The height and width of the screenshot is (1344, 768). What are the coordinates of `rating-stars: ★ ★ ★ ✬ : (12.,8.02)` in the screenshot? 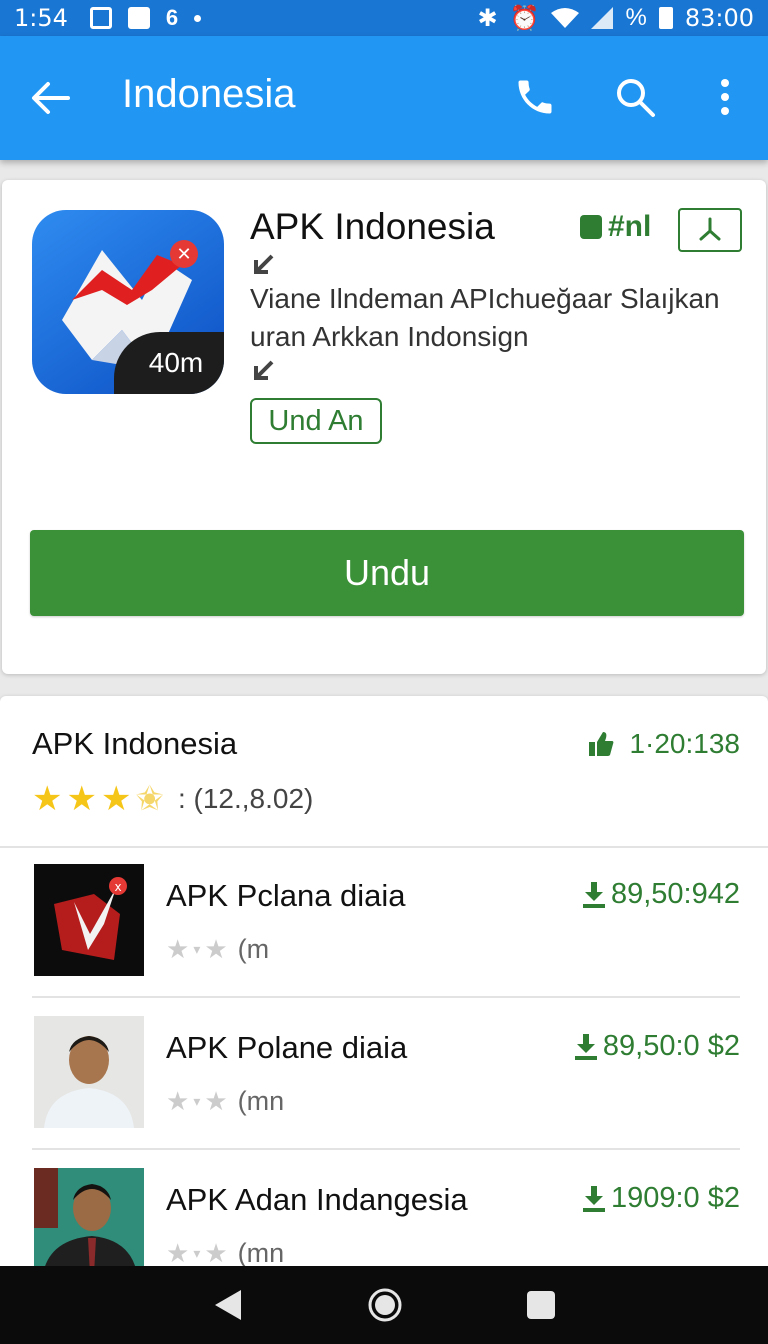 It's located at (172, 799).